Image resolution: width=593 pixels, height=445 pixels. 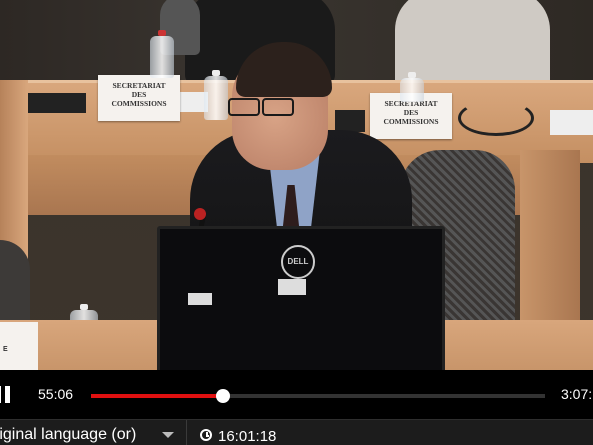 What do you see at coordinates (19, 346) in the screenshot?
I see `nameplate: E` at bounding box center [19, 346].